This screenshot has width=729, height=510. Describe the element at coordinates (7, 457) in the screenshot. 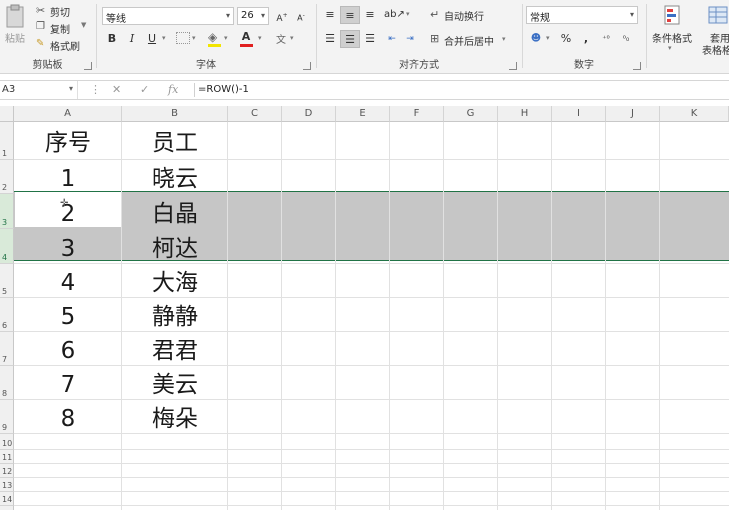

I see `row-header-11: 11` at that location.